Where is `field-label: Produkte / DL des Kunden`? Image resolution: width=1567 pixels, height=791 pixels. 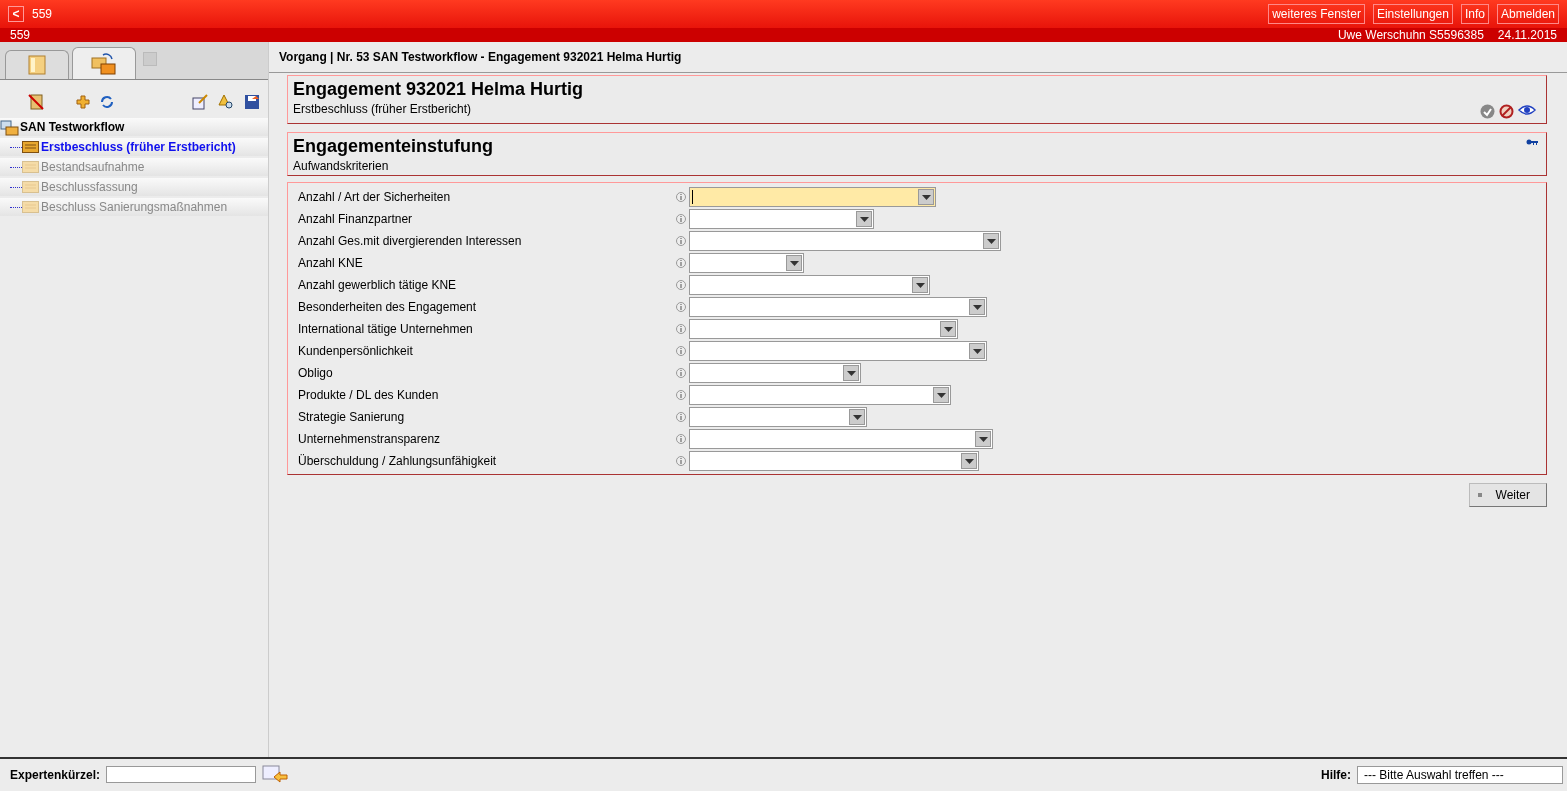
field-label: Produkte / DL des Kunden is located at coordinates (369, 395).